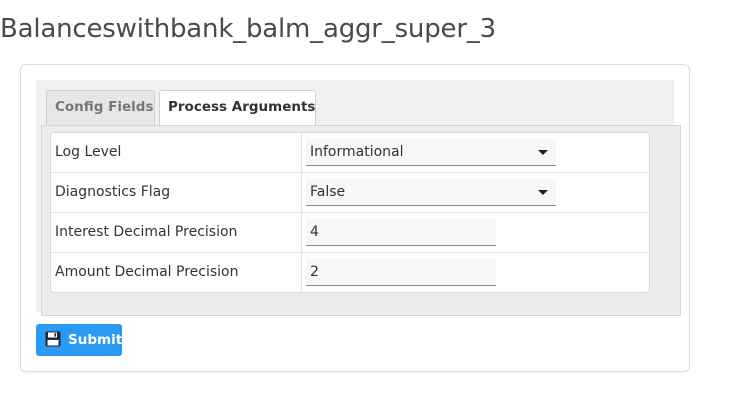  I want to click on page-title: Balanceswithbank_balm_aggr_super_3, so click(248, 29).